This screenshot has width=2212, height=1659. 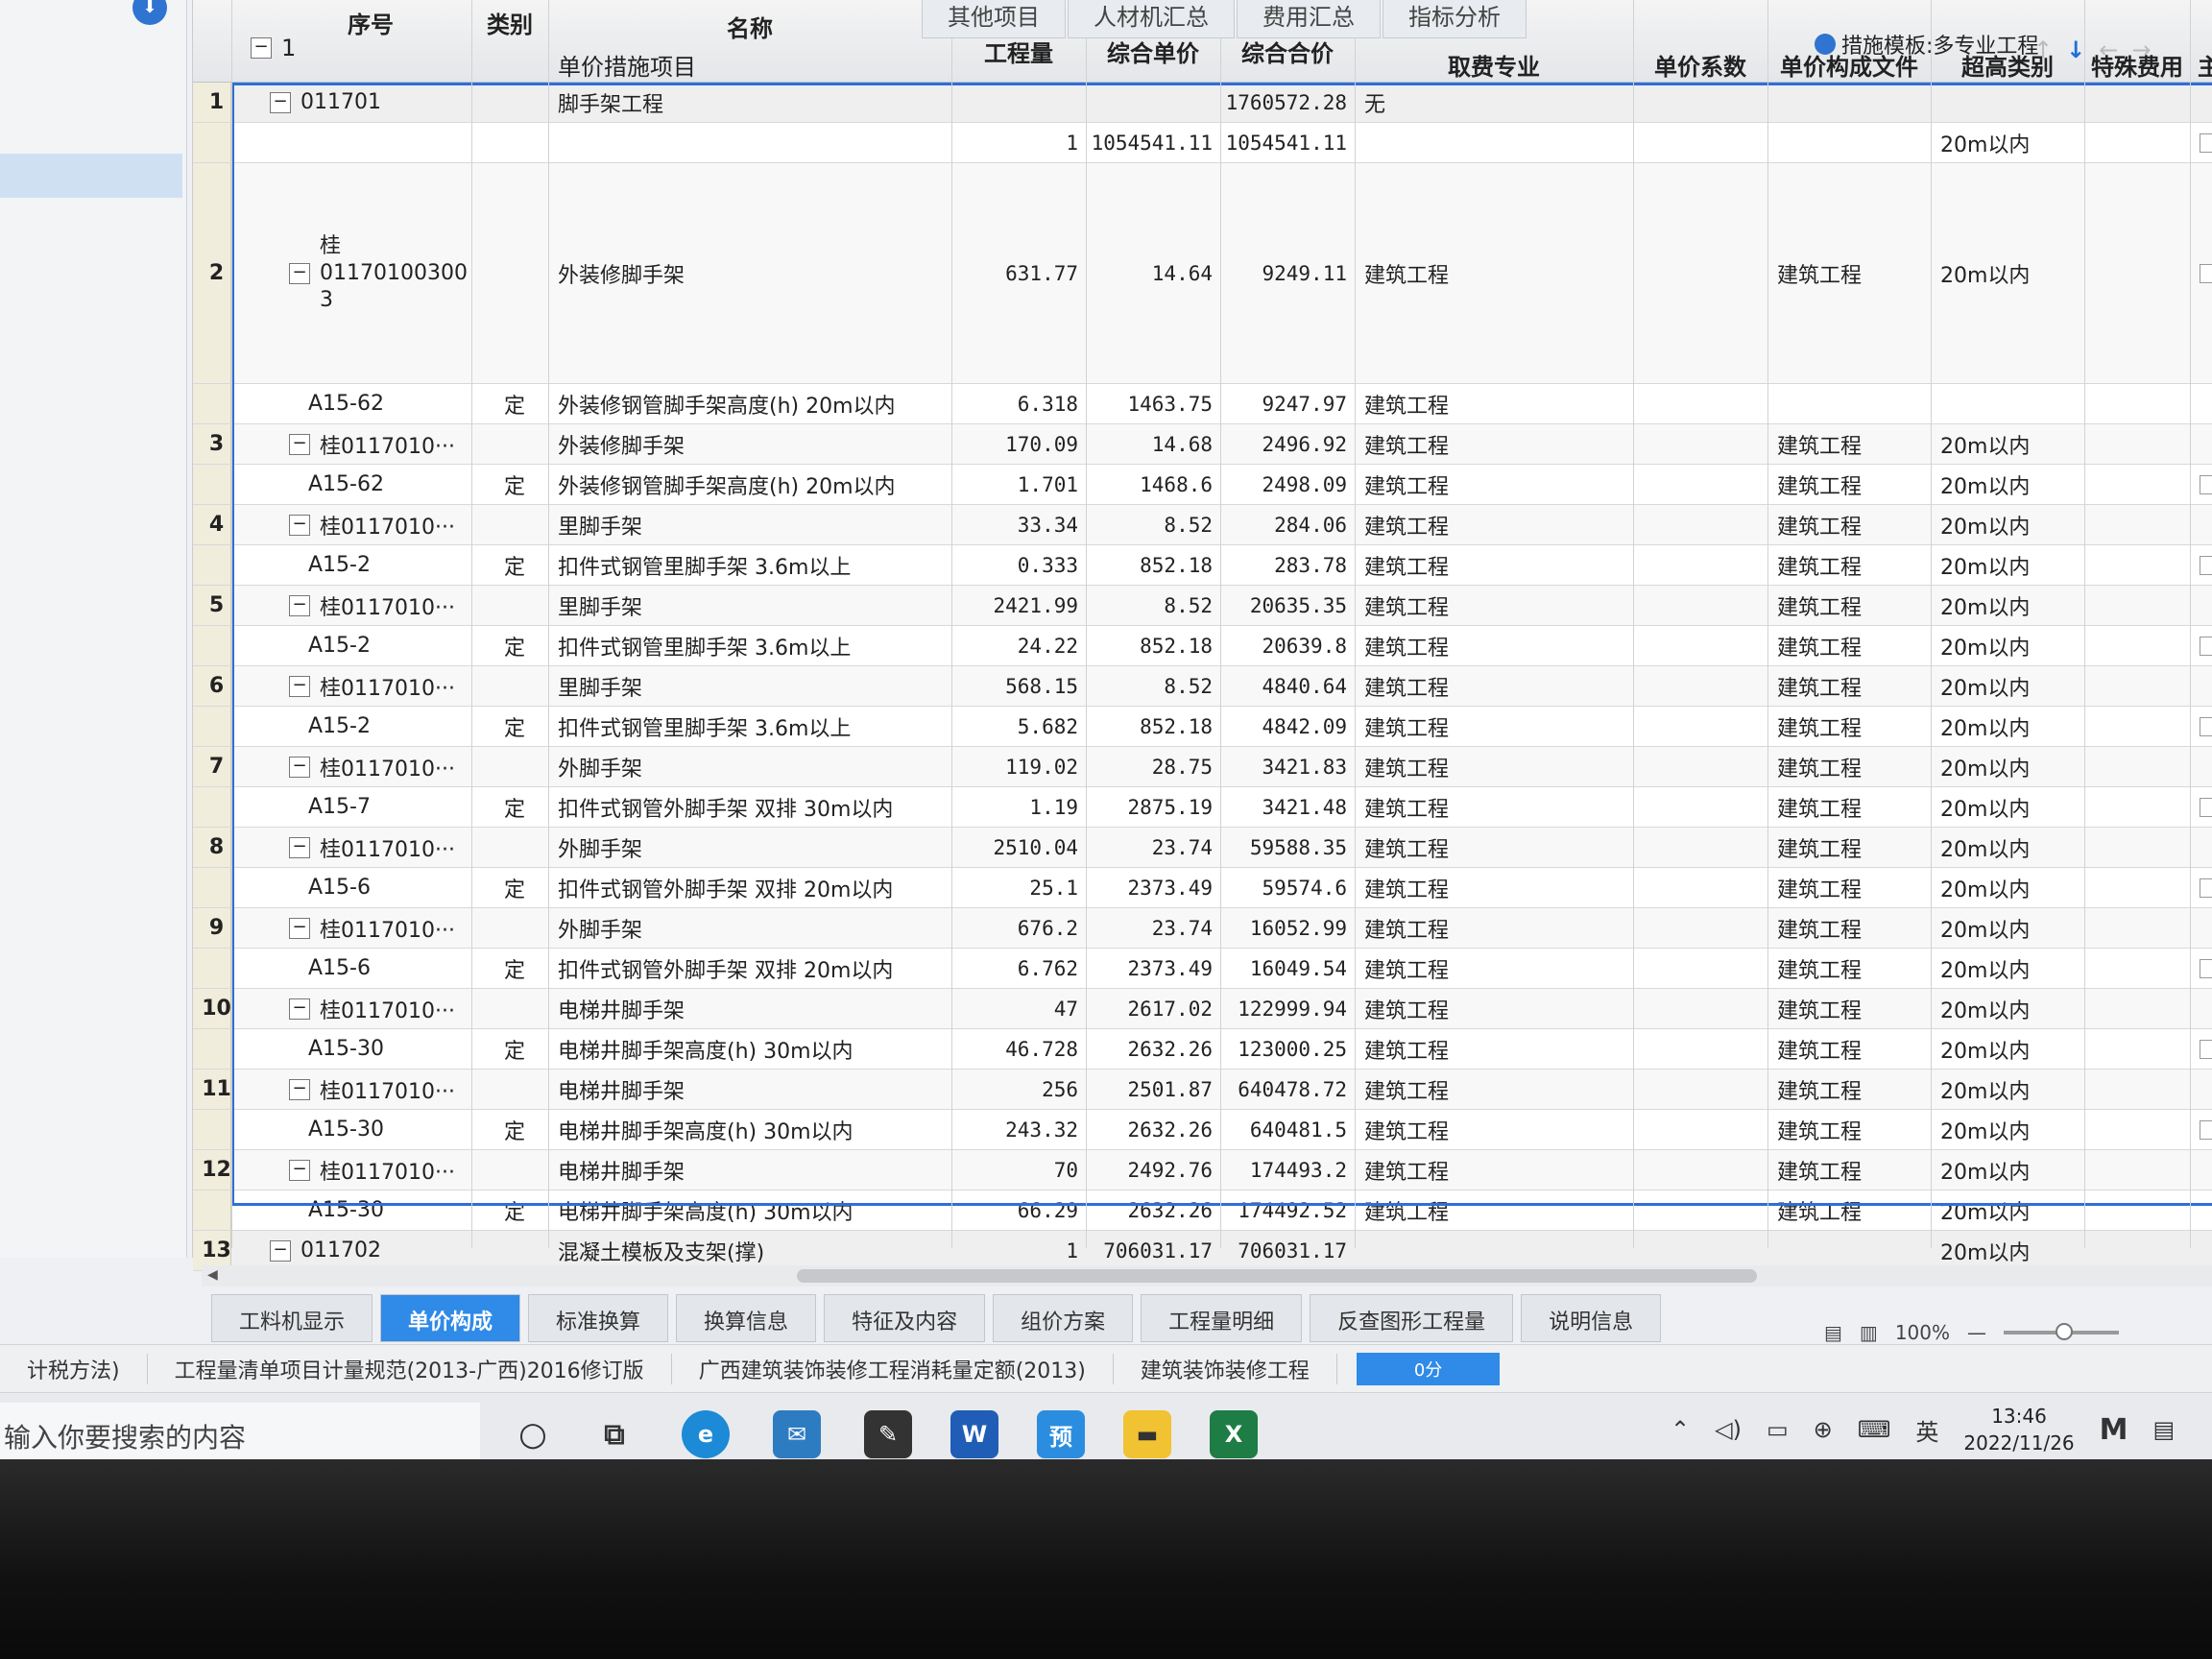 I want to click on move-up-icon: ↑, so click(x=2043, y=49).